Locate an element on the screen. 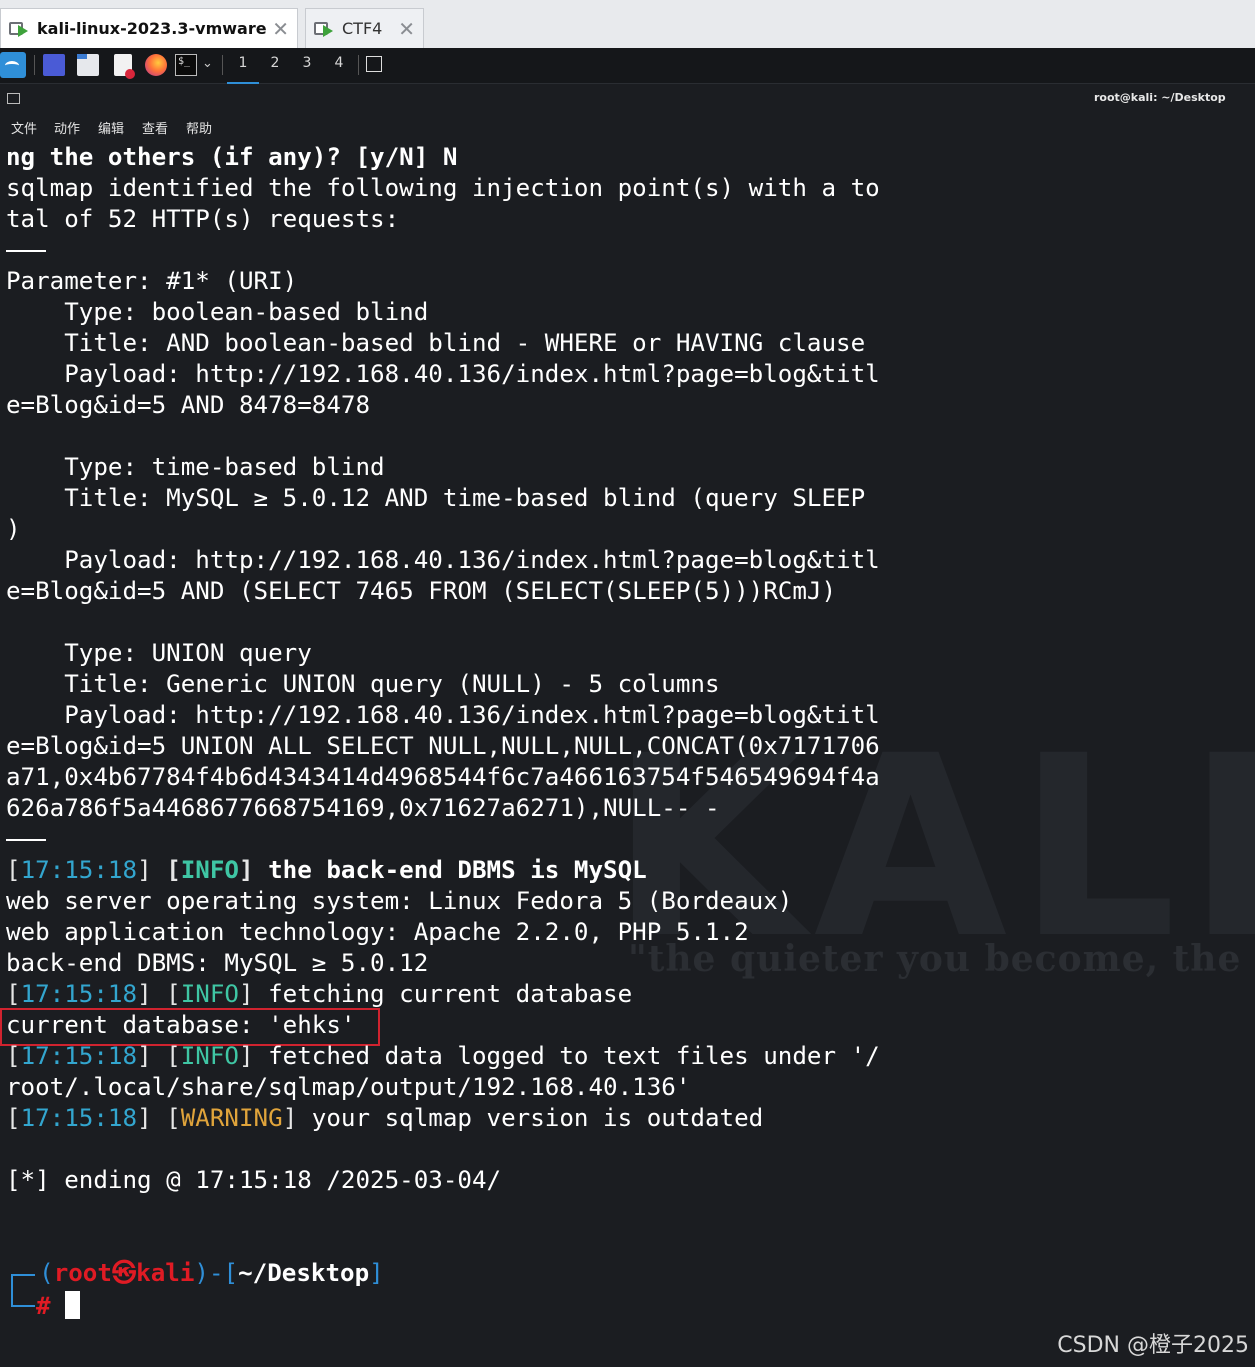 The width and height of the screenshot is (1255, 1367). prompt-symbol: ㉿ is located at coordinates (124, 1273).